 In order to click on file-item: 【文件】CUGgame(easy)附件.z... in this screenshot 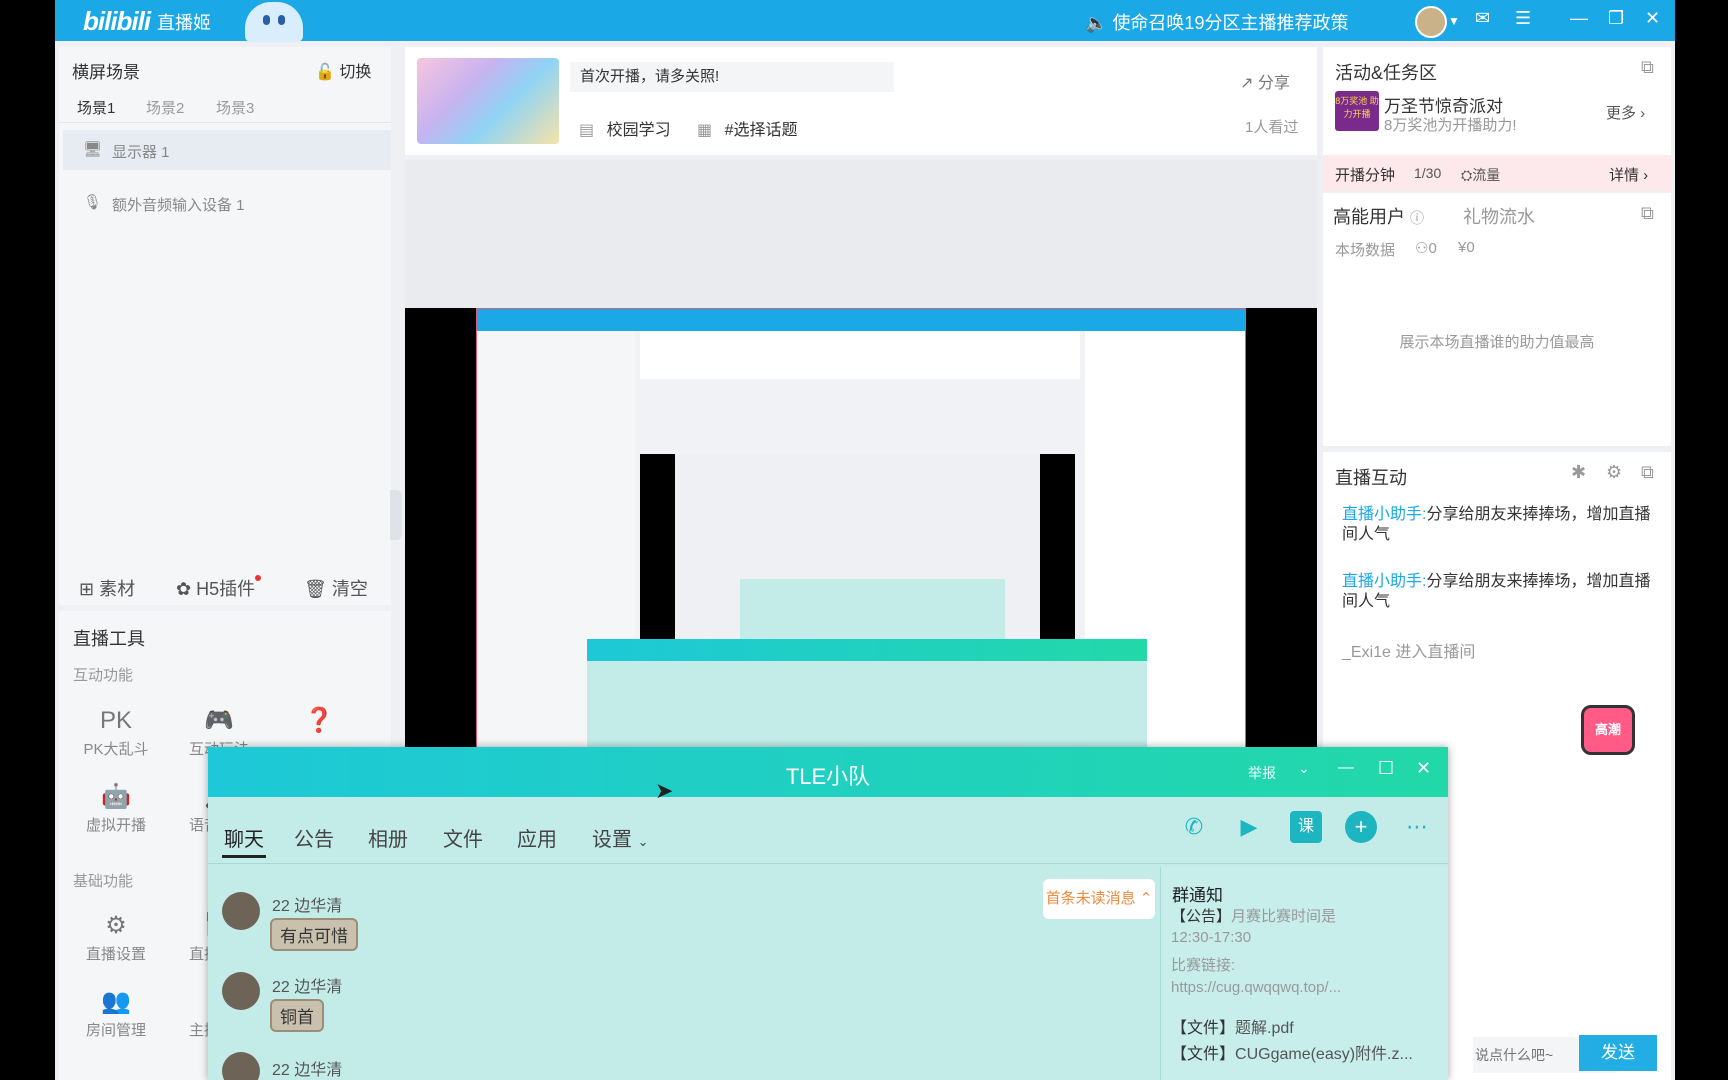, I will do `click(1292, 1052)`.